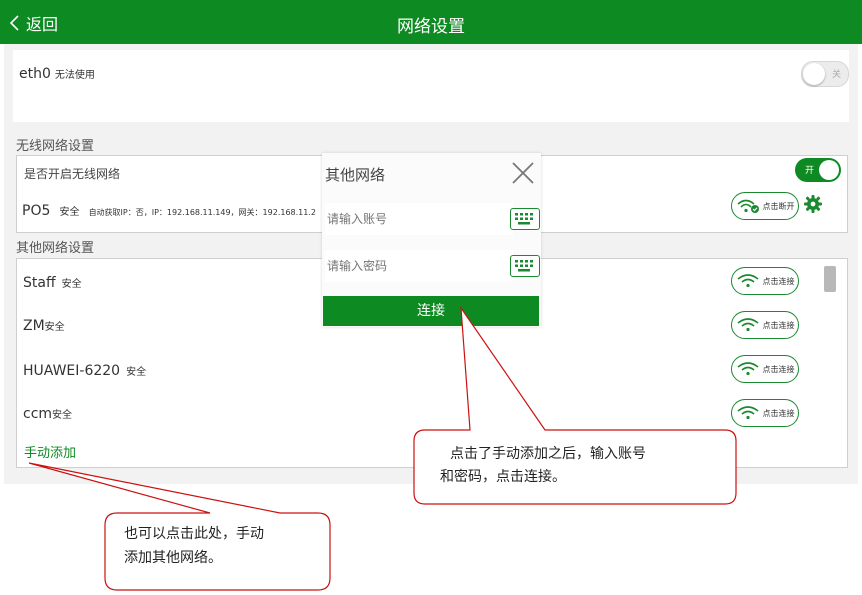 The width and height of the screenshot is (862, 595). I want to click on list-item: ZM安全, so click(44, 326).